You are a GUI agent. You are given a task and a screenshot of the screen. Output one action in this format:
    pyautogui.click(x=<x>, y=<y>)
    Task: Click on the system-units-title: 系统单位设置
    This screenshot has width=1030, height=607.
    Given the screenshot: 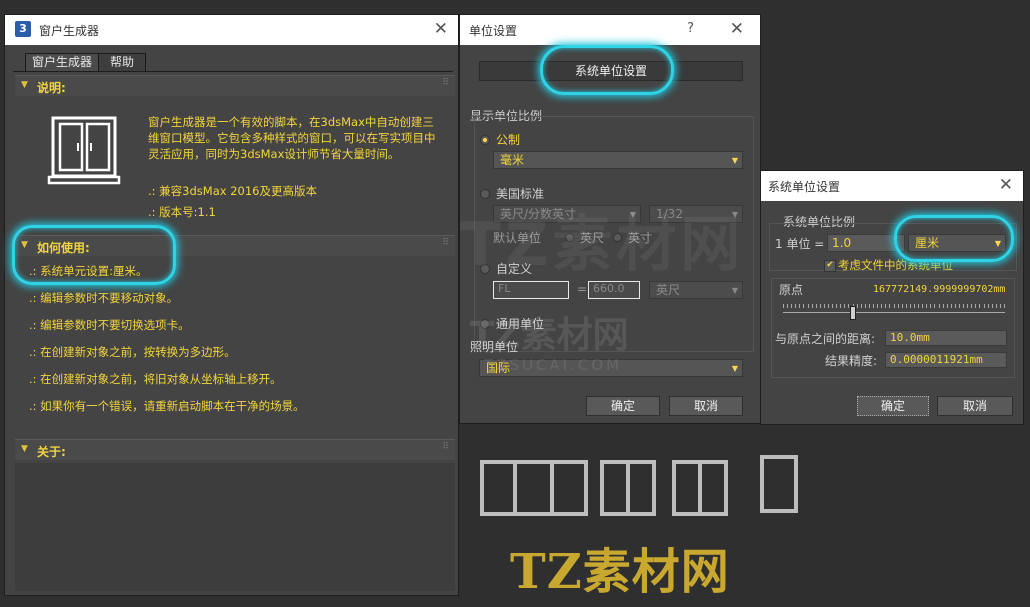 What is the action you would take?
    pyautogui.click(x=804, y=187)
    